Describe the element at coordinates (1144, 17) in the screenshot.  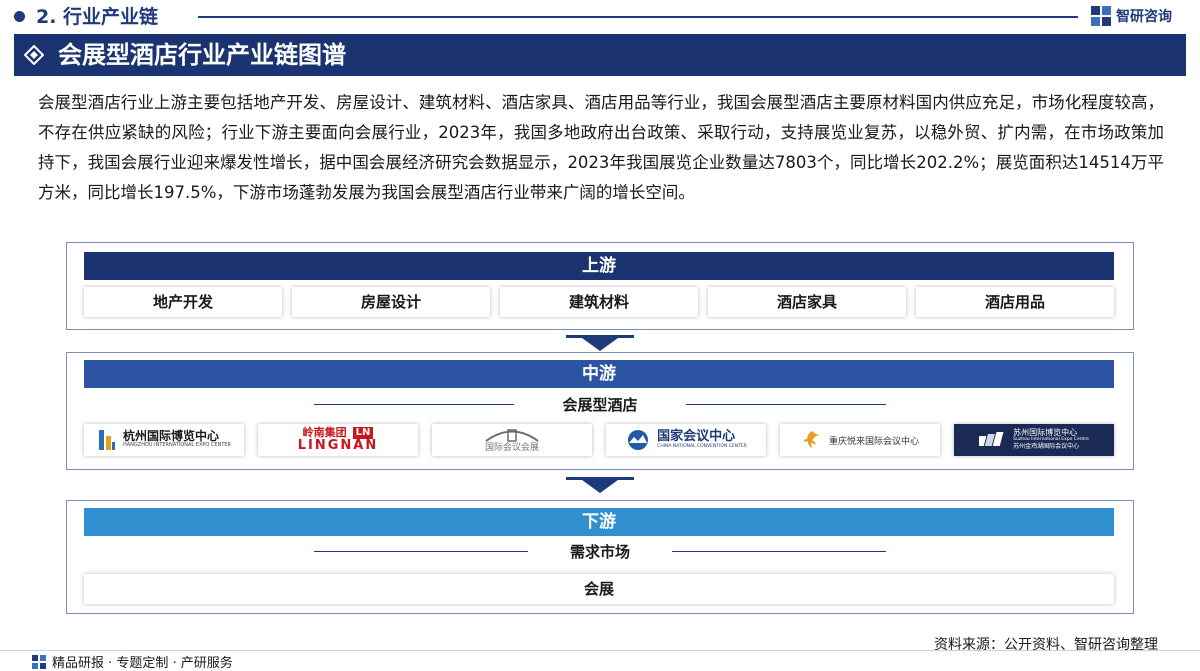
I see `brand-name: 智研咨询` at that location.